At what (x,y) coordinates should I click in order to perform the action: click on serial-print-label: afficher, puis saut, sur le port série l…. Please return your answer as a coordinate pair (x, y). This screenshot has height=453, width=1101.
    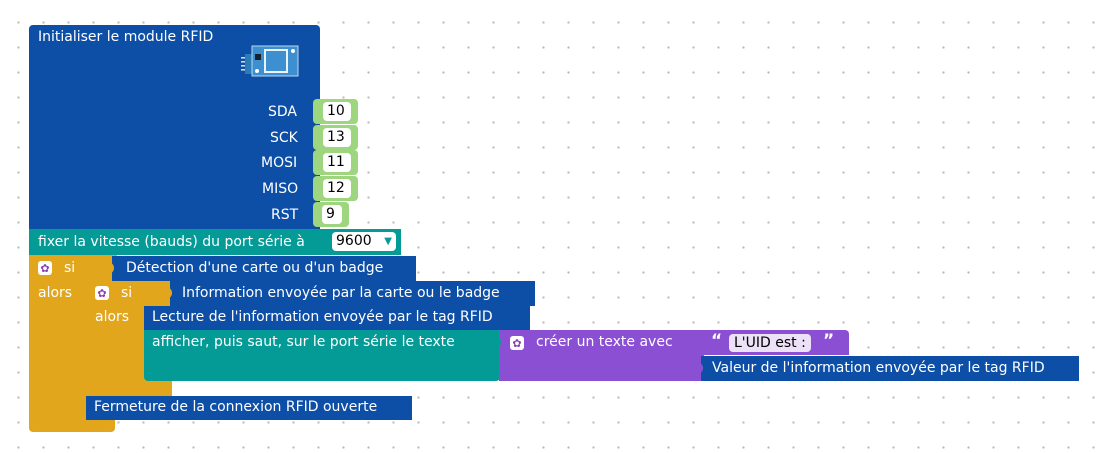
    Looking at the image, I should click on (303, 342).